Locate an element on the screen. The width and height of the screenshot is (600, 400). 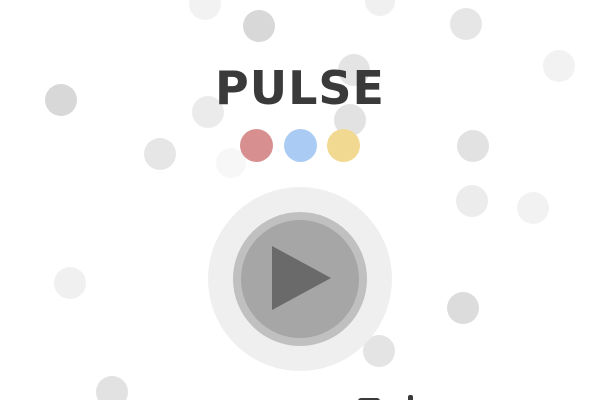
color-option-yellow is located at coordinates (343, 145).